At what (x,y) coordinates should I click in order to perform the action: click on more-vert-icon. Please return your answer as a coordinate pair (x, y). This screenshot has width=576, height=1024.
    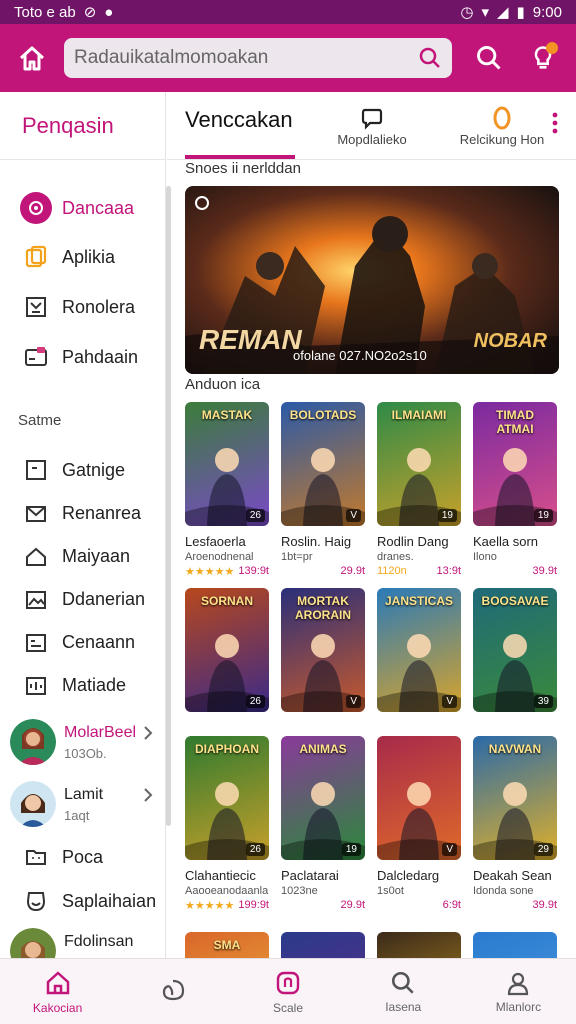
    Looking at the image, I should click on (555, 123).